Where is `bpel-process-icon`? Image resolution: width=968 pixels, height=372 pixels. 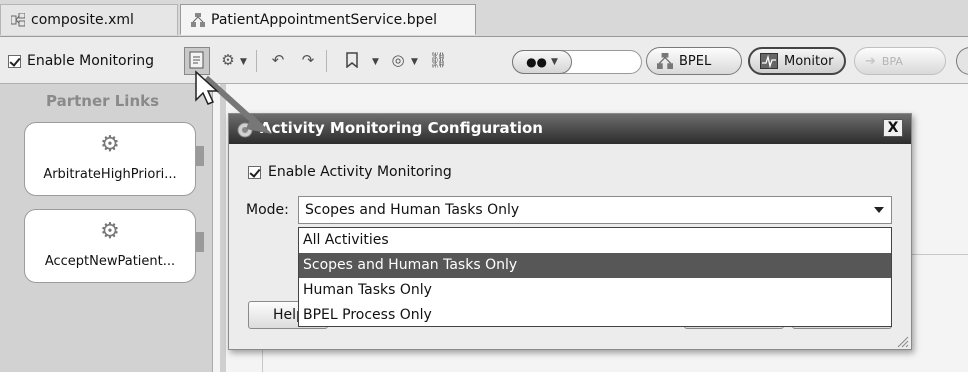
bpel-process-icon is located at coordinates (198, 19).